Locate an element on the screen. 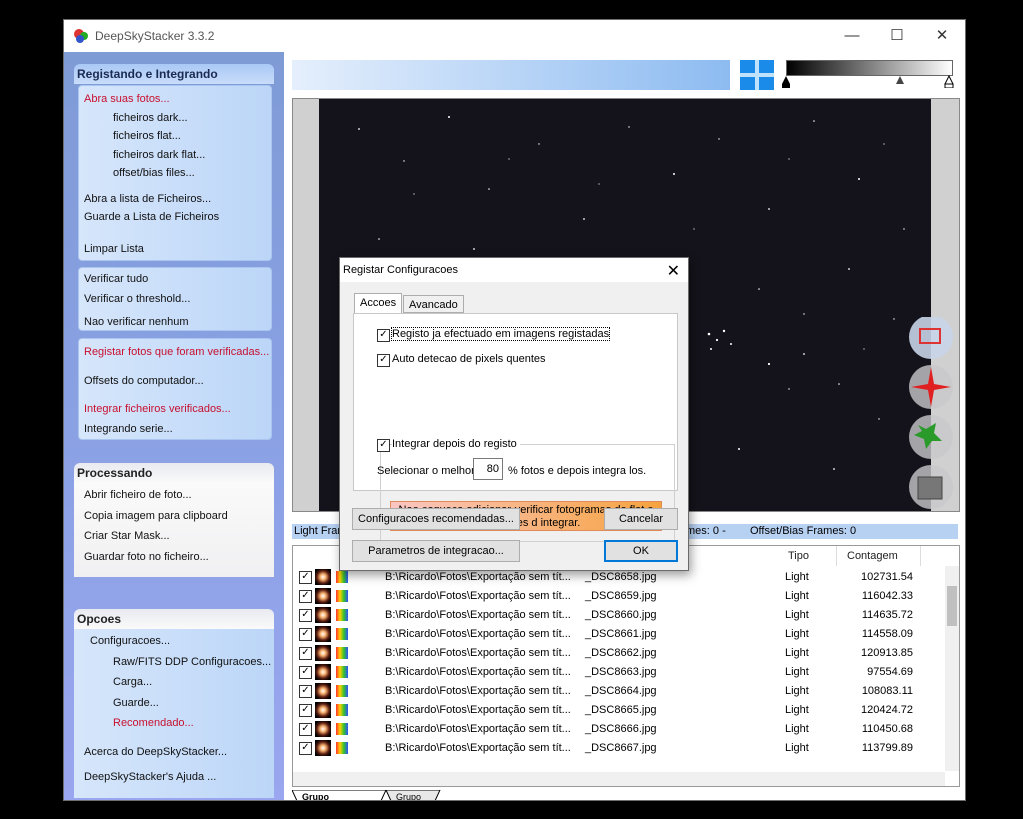 The image size is (1023, 819). ok-button: OK is located at coordinates (641, 551).